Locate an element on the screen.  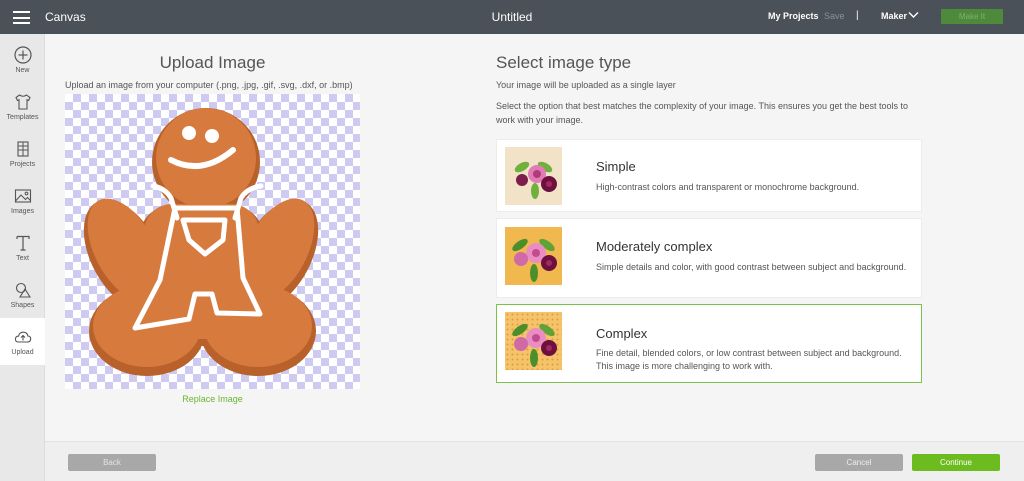
gingerbread-image is located at coordinates (201, 242).